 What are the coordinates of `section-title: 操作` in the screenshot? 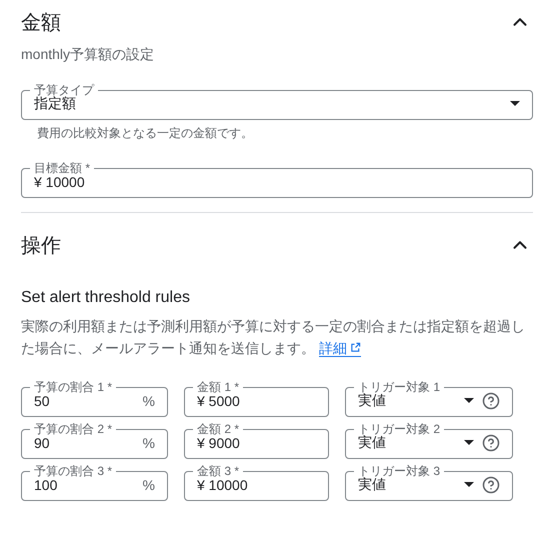 It's located at (41, 246).